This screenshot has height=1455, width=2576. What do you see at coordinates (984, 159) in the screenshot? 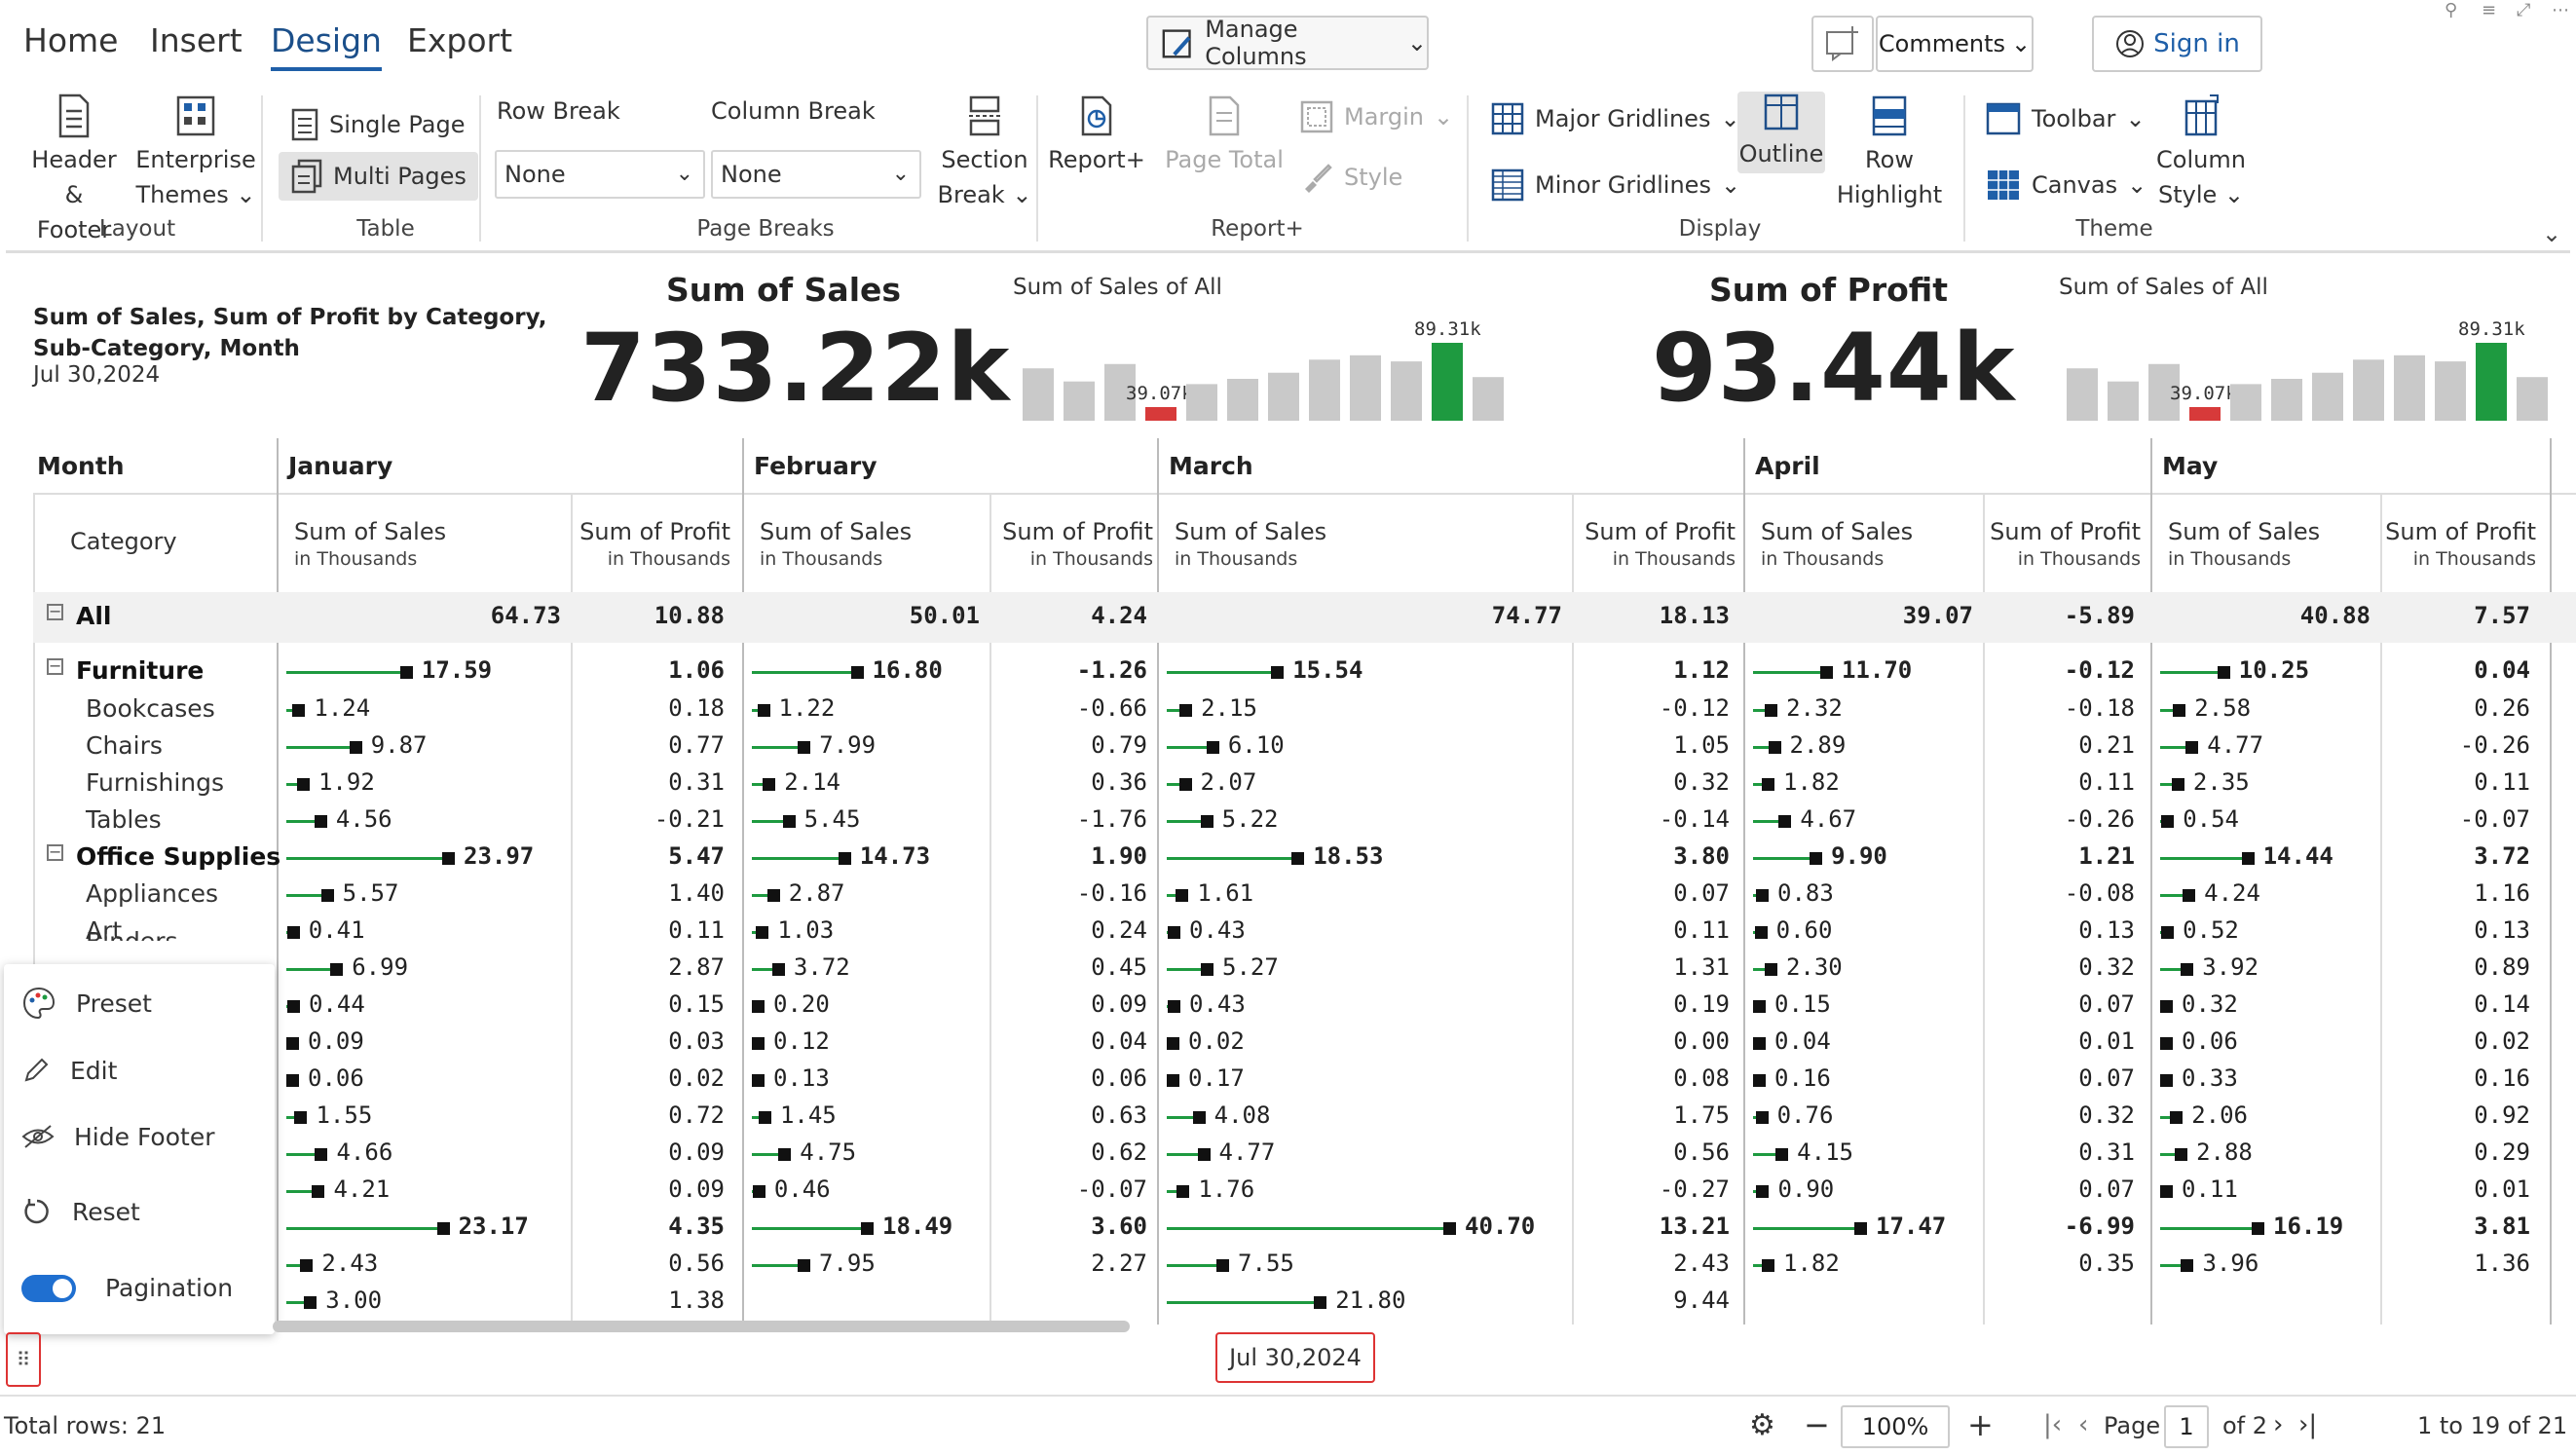
I see `section-break-label-1: Section` at bounding box center [984, 159].